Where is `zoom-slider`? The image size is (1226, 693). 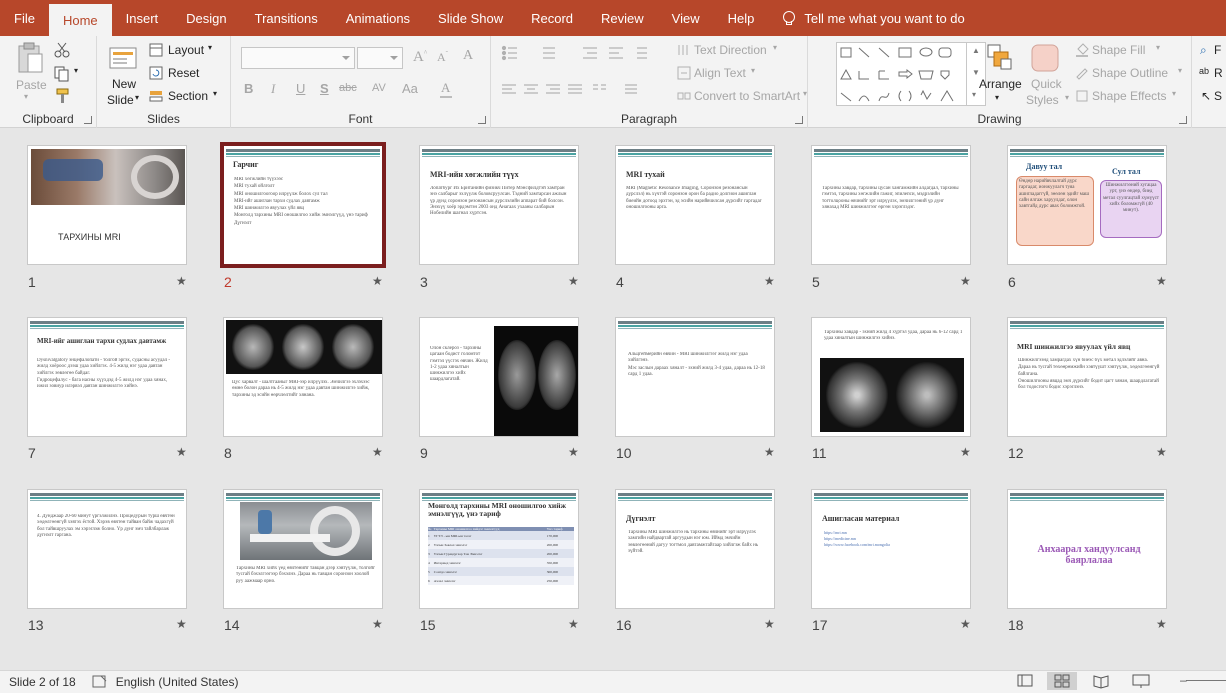
zoom-slider is located at coordinates (1206, 680).